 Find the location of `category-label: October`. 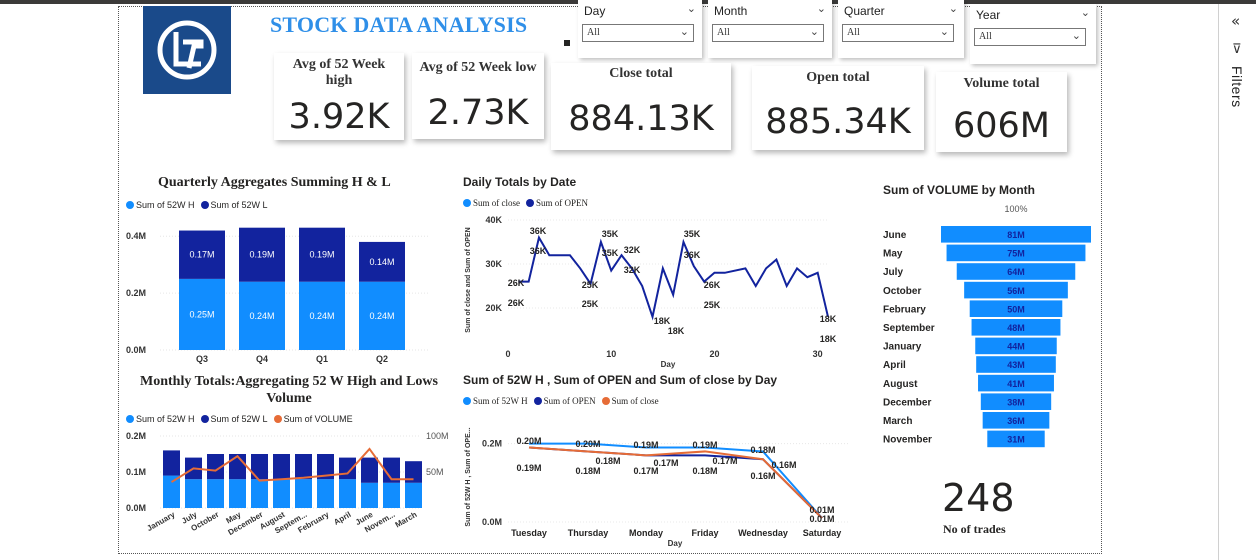

category-label: October is located at coordinates (902, 291).